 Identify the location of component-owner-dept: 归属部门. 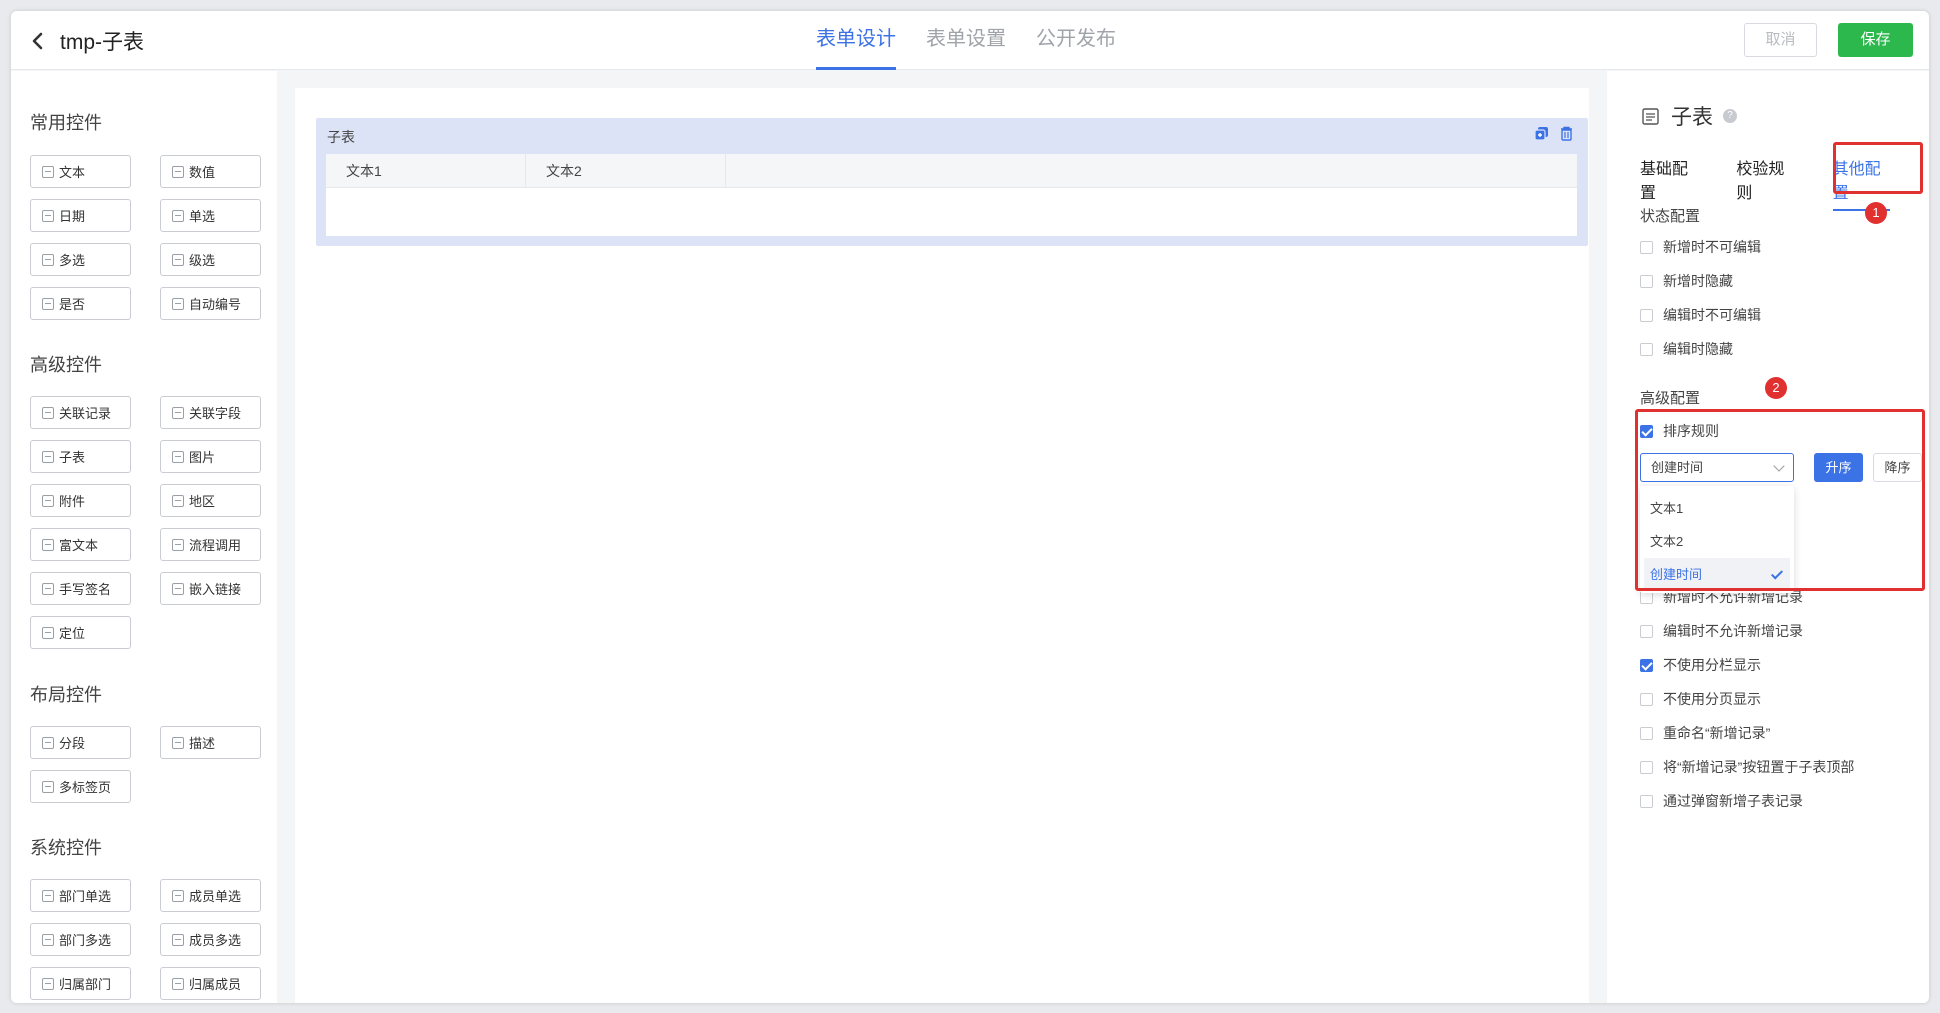
(80, 983).